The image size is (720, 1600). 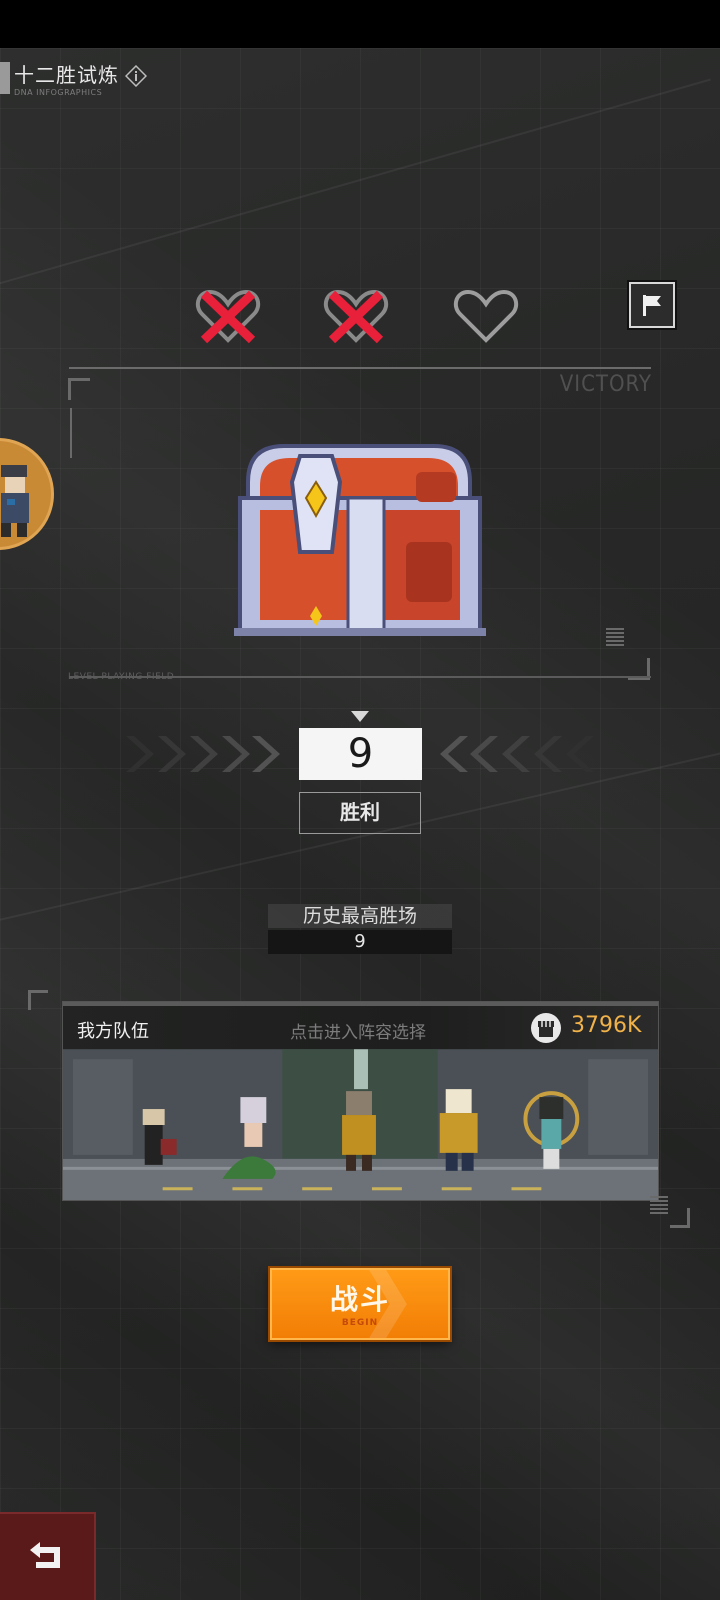 What do you see at coordinates (517, 754) in the screenshot?
I see `chevrons-left-icon` at bounding box center [517, 754].